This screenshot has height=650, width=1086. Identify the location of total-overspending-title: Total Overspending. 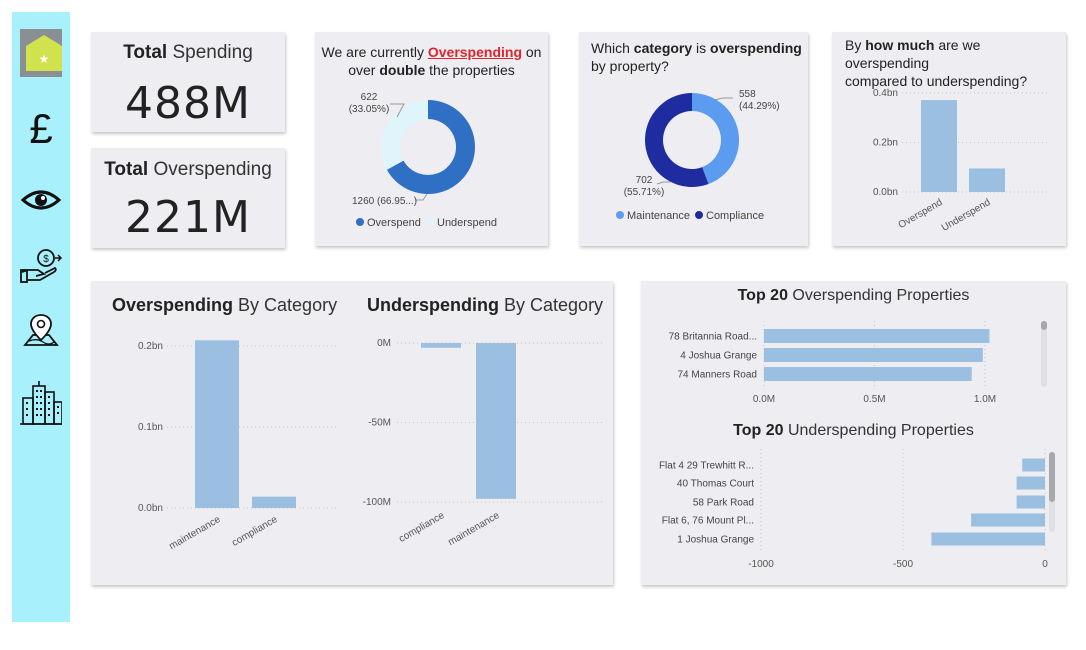
(188, 169).